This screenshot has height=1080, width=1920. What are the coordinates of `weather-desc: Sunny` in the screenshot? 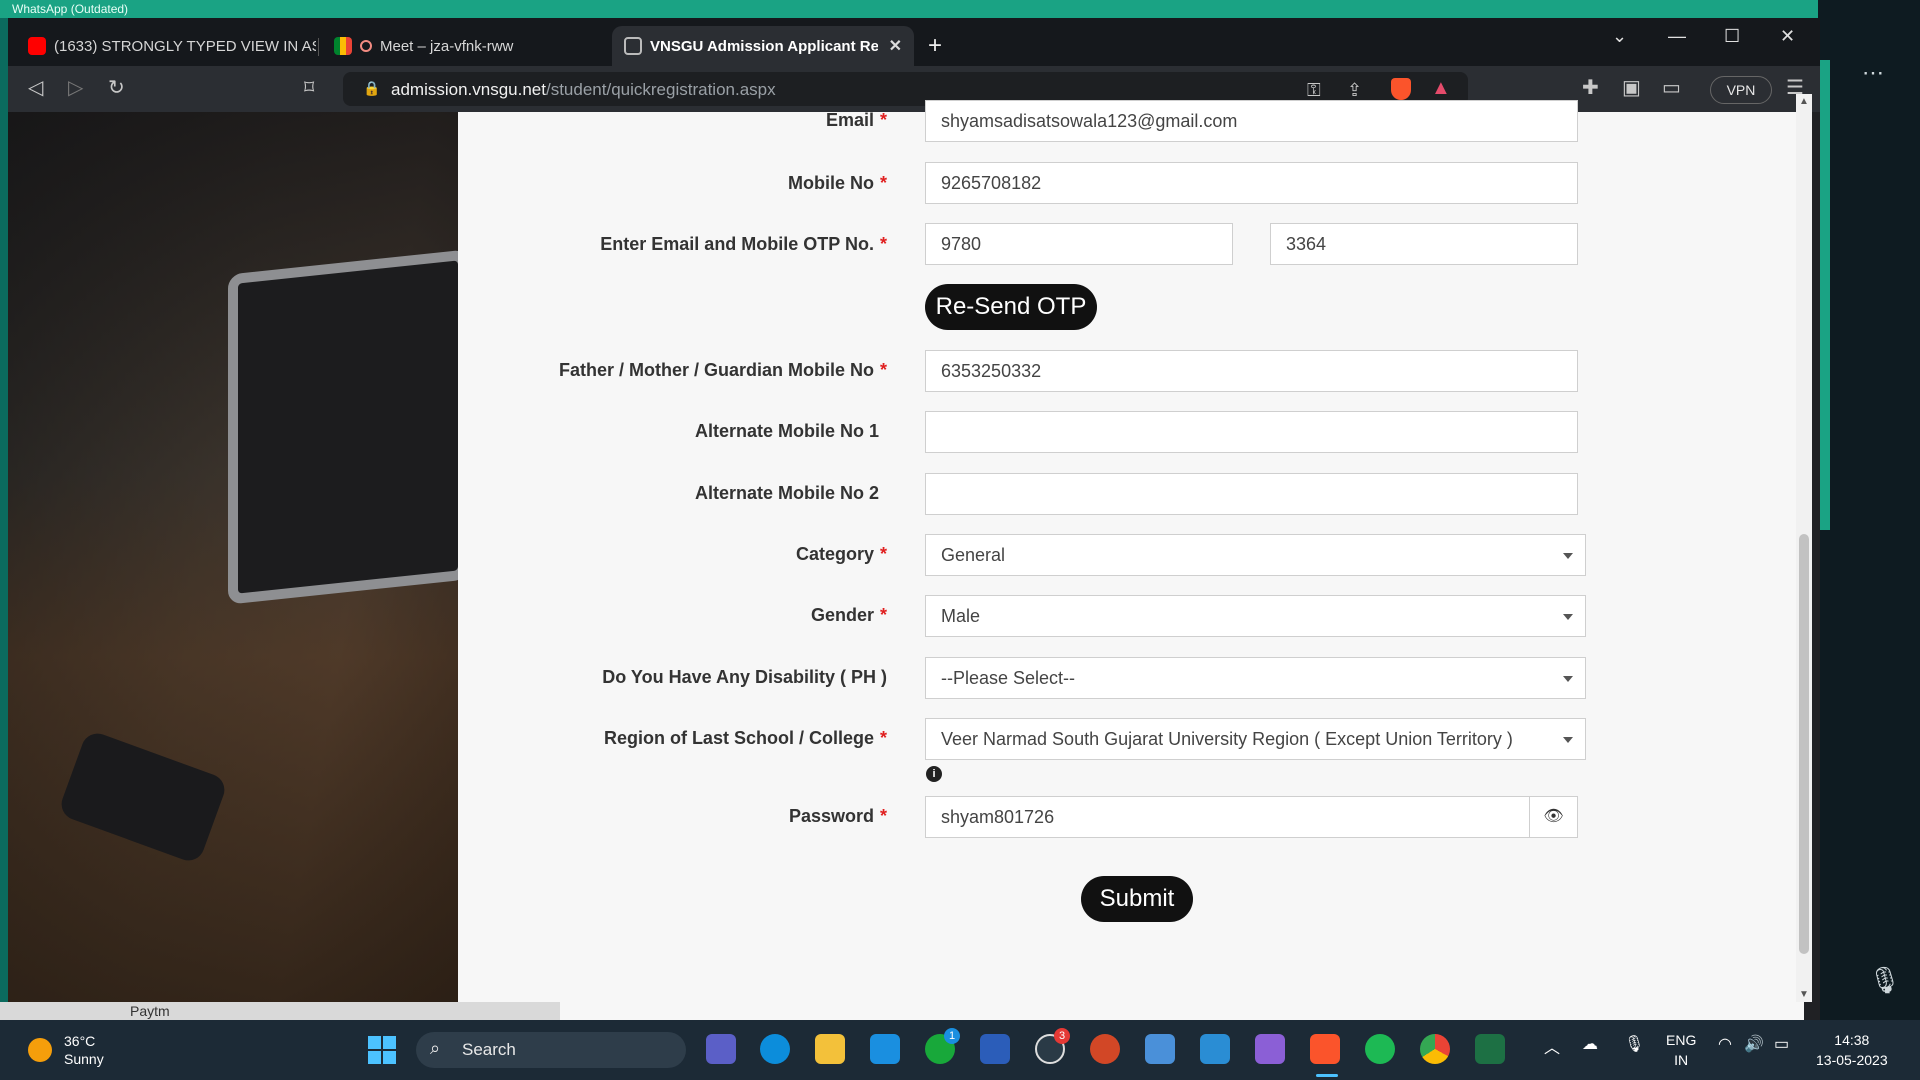 It's located at (84, 1059).